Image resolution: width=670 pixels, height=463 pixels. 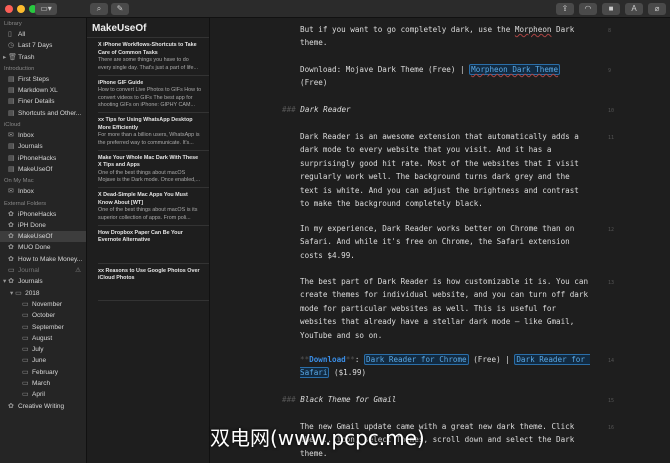 I want to click on sidebar-button: ■, so click(x=611, y=9).